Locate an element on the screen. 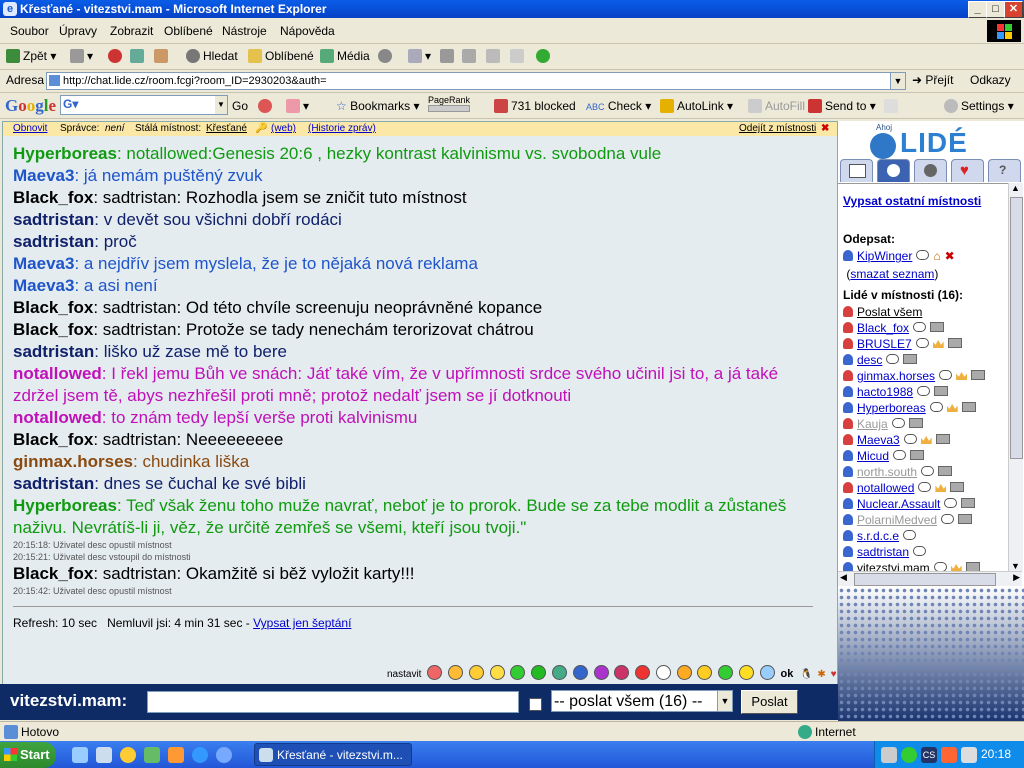  user-name: north.south is located at coordinates (887, 472).